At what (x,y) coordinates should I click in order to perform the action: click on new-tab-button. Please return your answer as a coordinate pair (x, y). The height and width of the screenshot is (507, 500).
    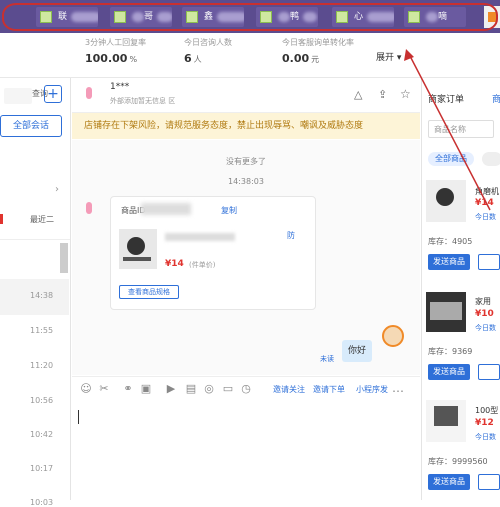
    Looking at the image, I should click on (492, 17).